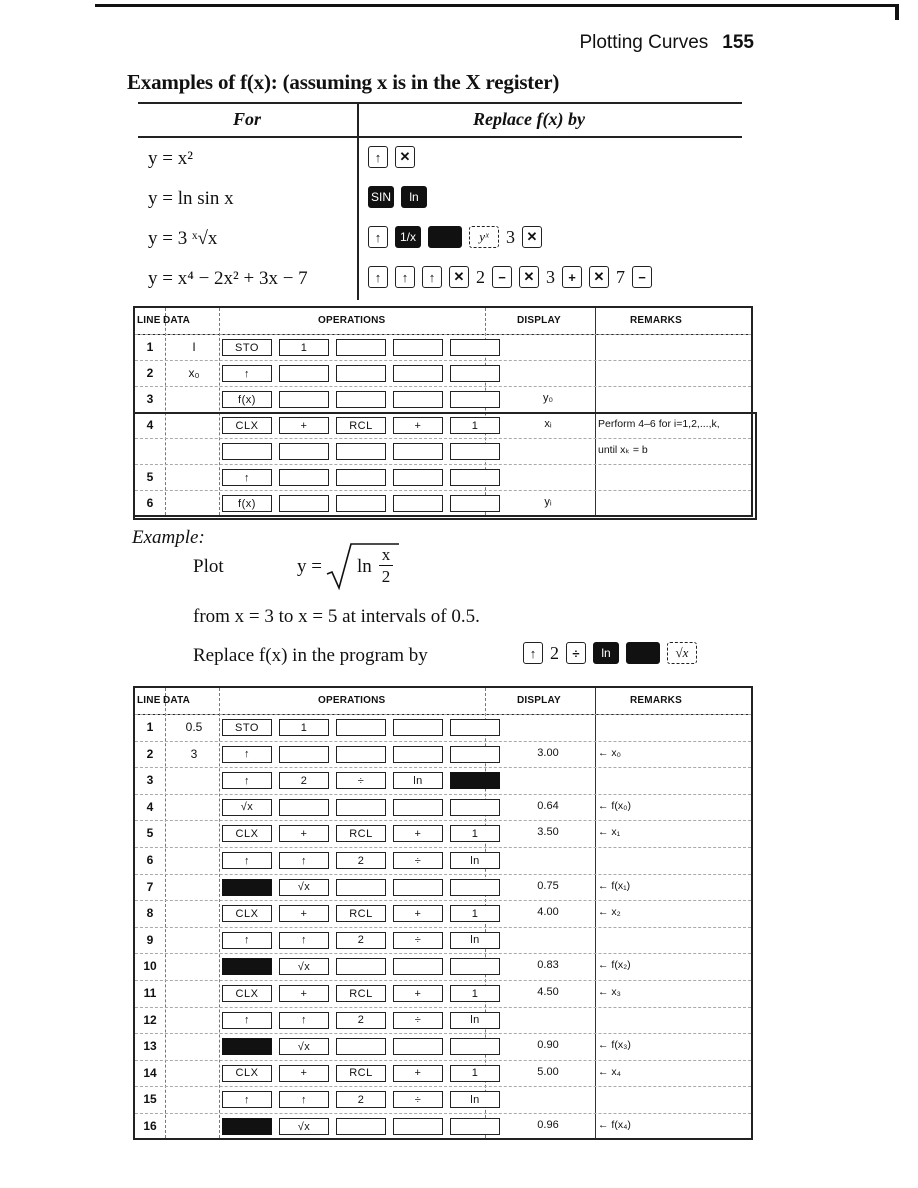 The height and width of the screenshot is (1188, 918). Describe the element at coordinates (510, 277) in the screenshot. I see `key-sequence: ↑ ↑ ↑ ✕ 2− ✕ 3 + ✕ 7−` at that location.